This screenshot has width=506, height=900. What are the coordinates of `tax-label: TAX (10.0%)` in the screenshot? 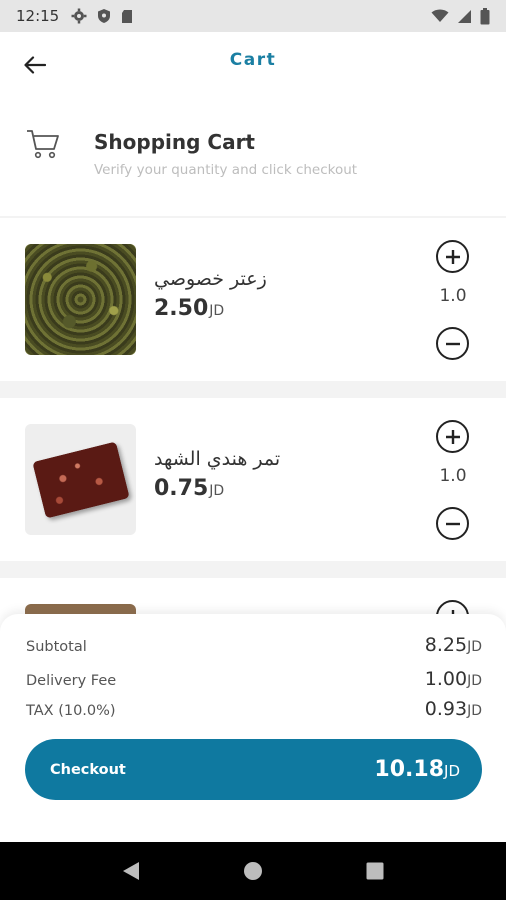 It's located at (71, 711).